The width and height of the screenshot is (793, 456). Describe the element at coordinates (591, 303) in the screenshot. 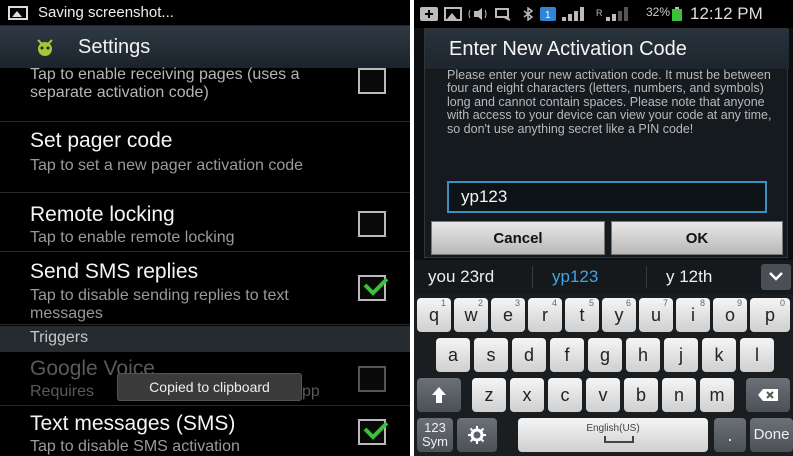

I see `key-hint: 5` at that location.